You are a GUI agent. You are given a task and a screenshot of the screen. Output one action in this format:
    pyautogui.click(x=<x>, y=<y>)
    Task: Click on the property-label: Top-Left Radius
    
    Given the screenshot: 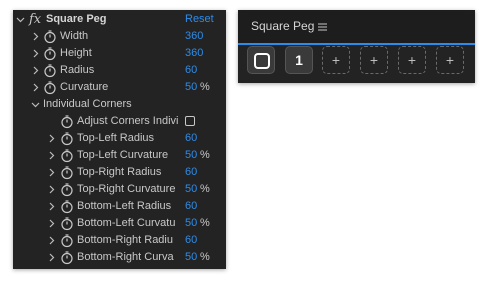 What is the action you would take?
    pyautogui.click(x=116, y=138)
    